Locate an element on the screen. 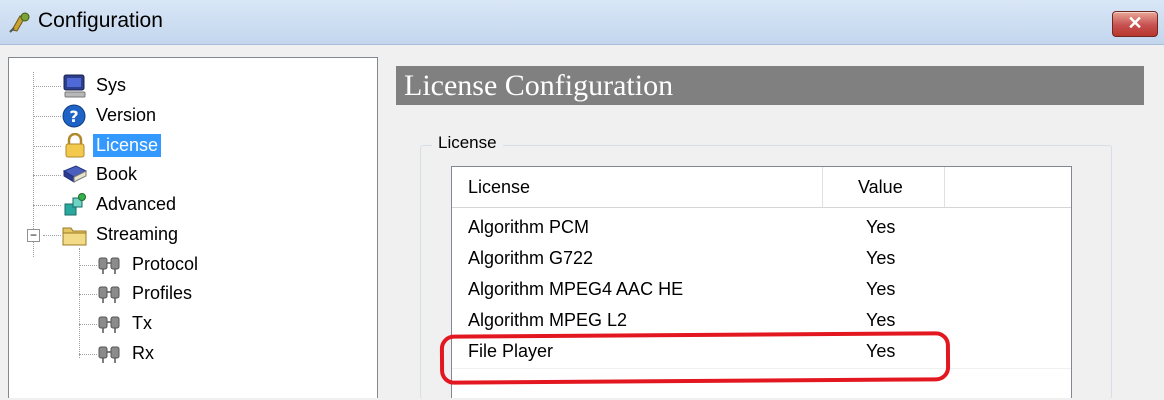 The width and height of the screenshot is (1164, 400). tree-item-label: Streaming is located at coordinates (137, 234).